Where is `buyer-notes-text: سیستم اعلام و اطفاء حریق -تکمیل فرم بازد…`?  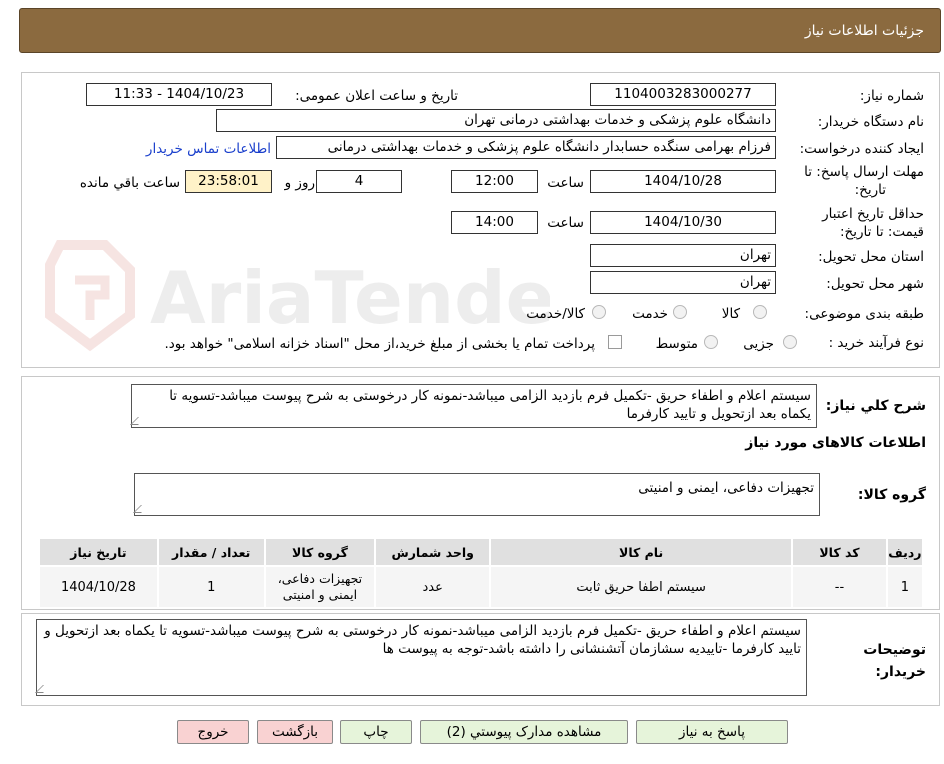
buyer-notes-text: سیستم اعلام و اطفاء حریق -تکمیل فرم بازد… is located at coordinates (422, 640).